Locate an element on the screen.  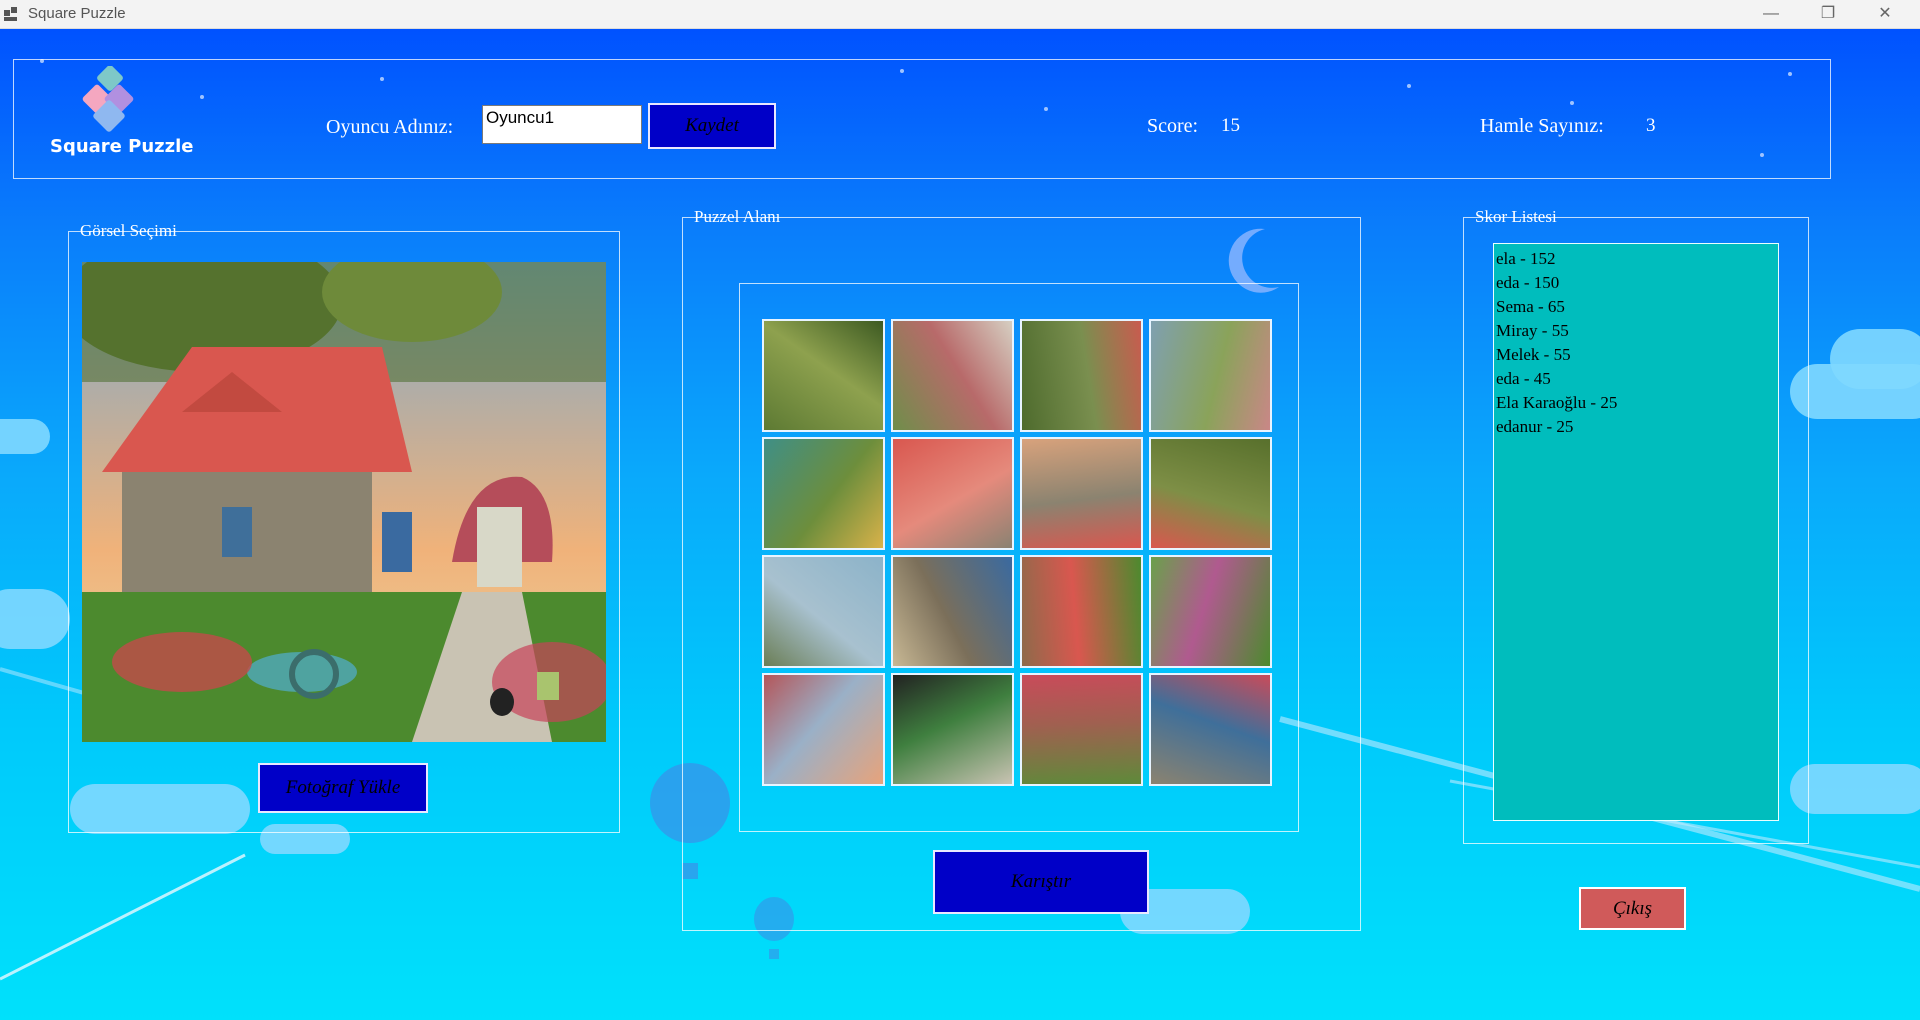
app-icon is located at coordinates (11, 14).